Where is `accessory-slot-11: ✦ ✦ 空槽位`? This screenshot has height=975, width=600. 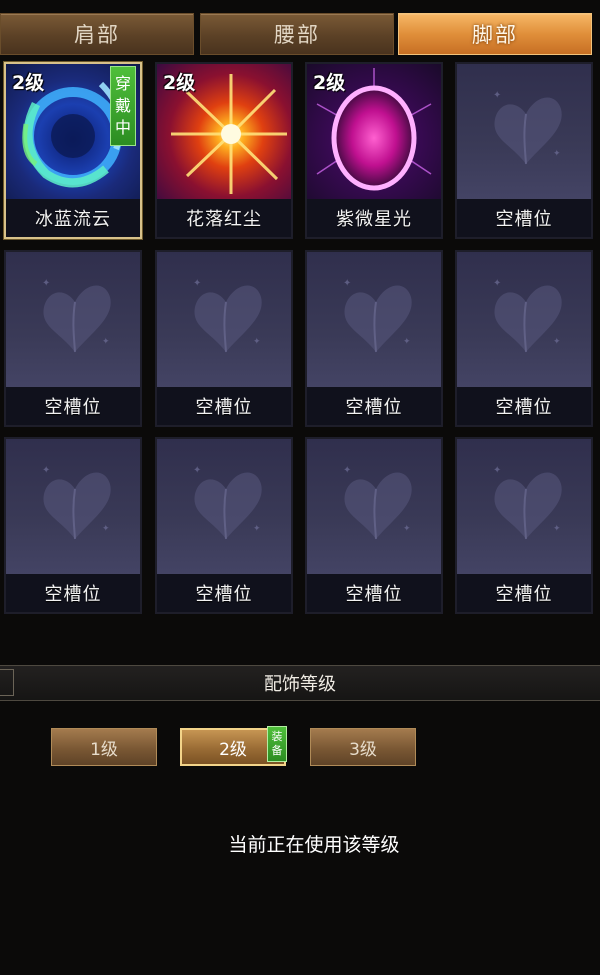
accessory-slot-11: ✦ ✦ 空槽位 is located at coordinates (374, 525).